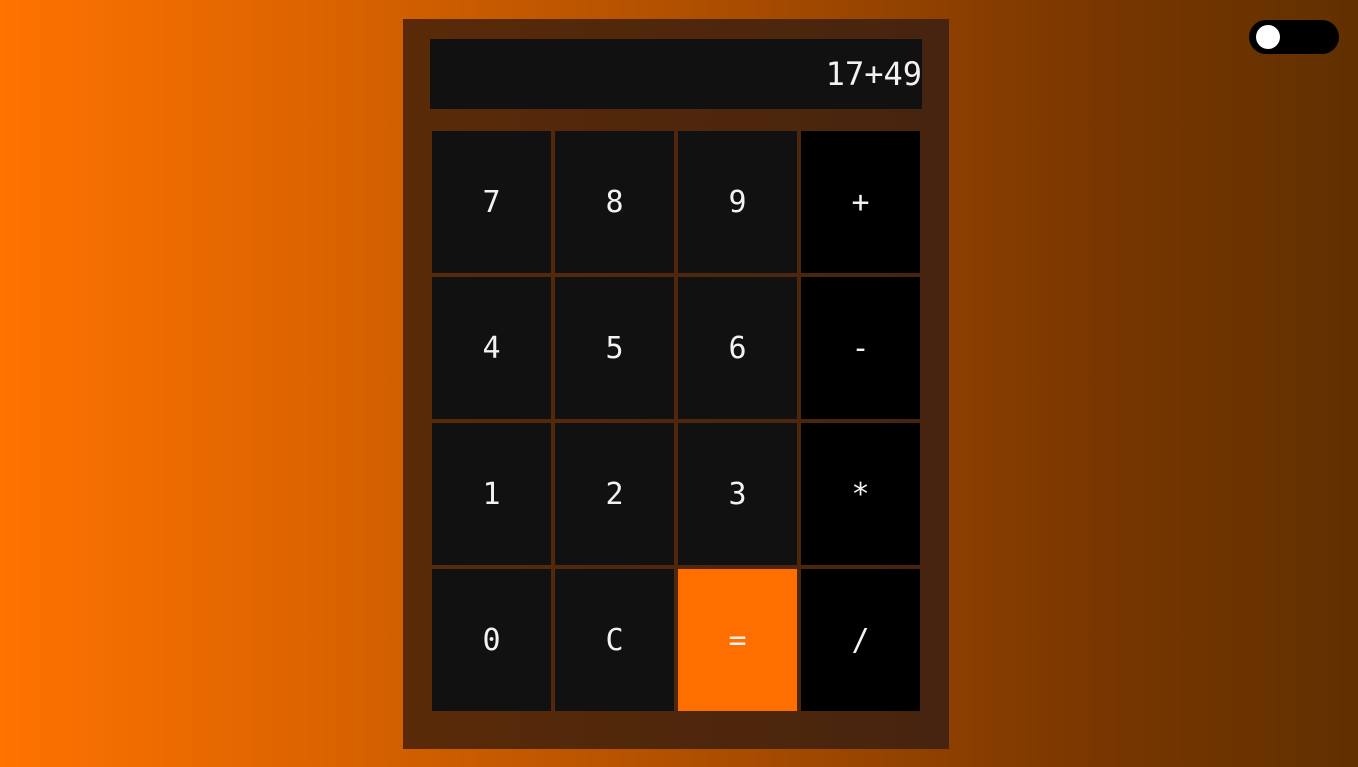 Image resolution: width=1358 pixels, height=767 pixels. Describe the element at coordinates (491, 640) in the screenshot. I see `key-0: 0` at that location.